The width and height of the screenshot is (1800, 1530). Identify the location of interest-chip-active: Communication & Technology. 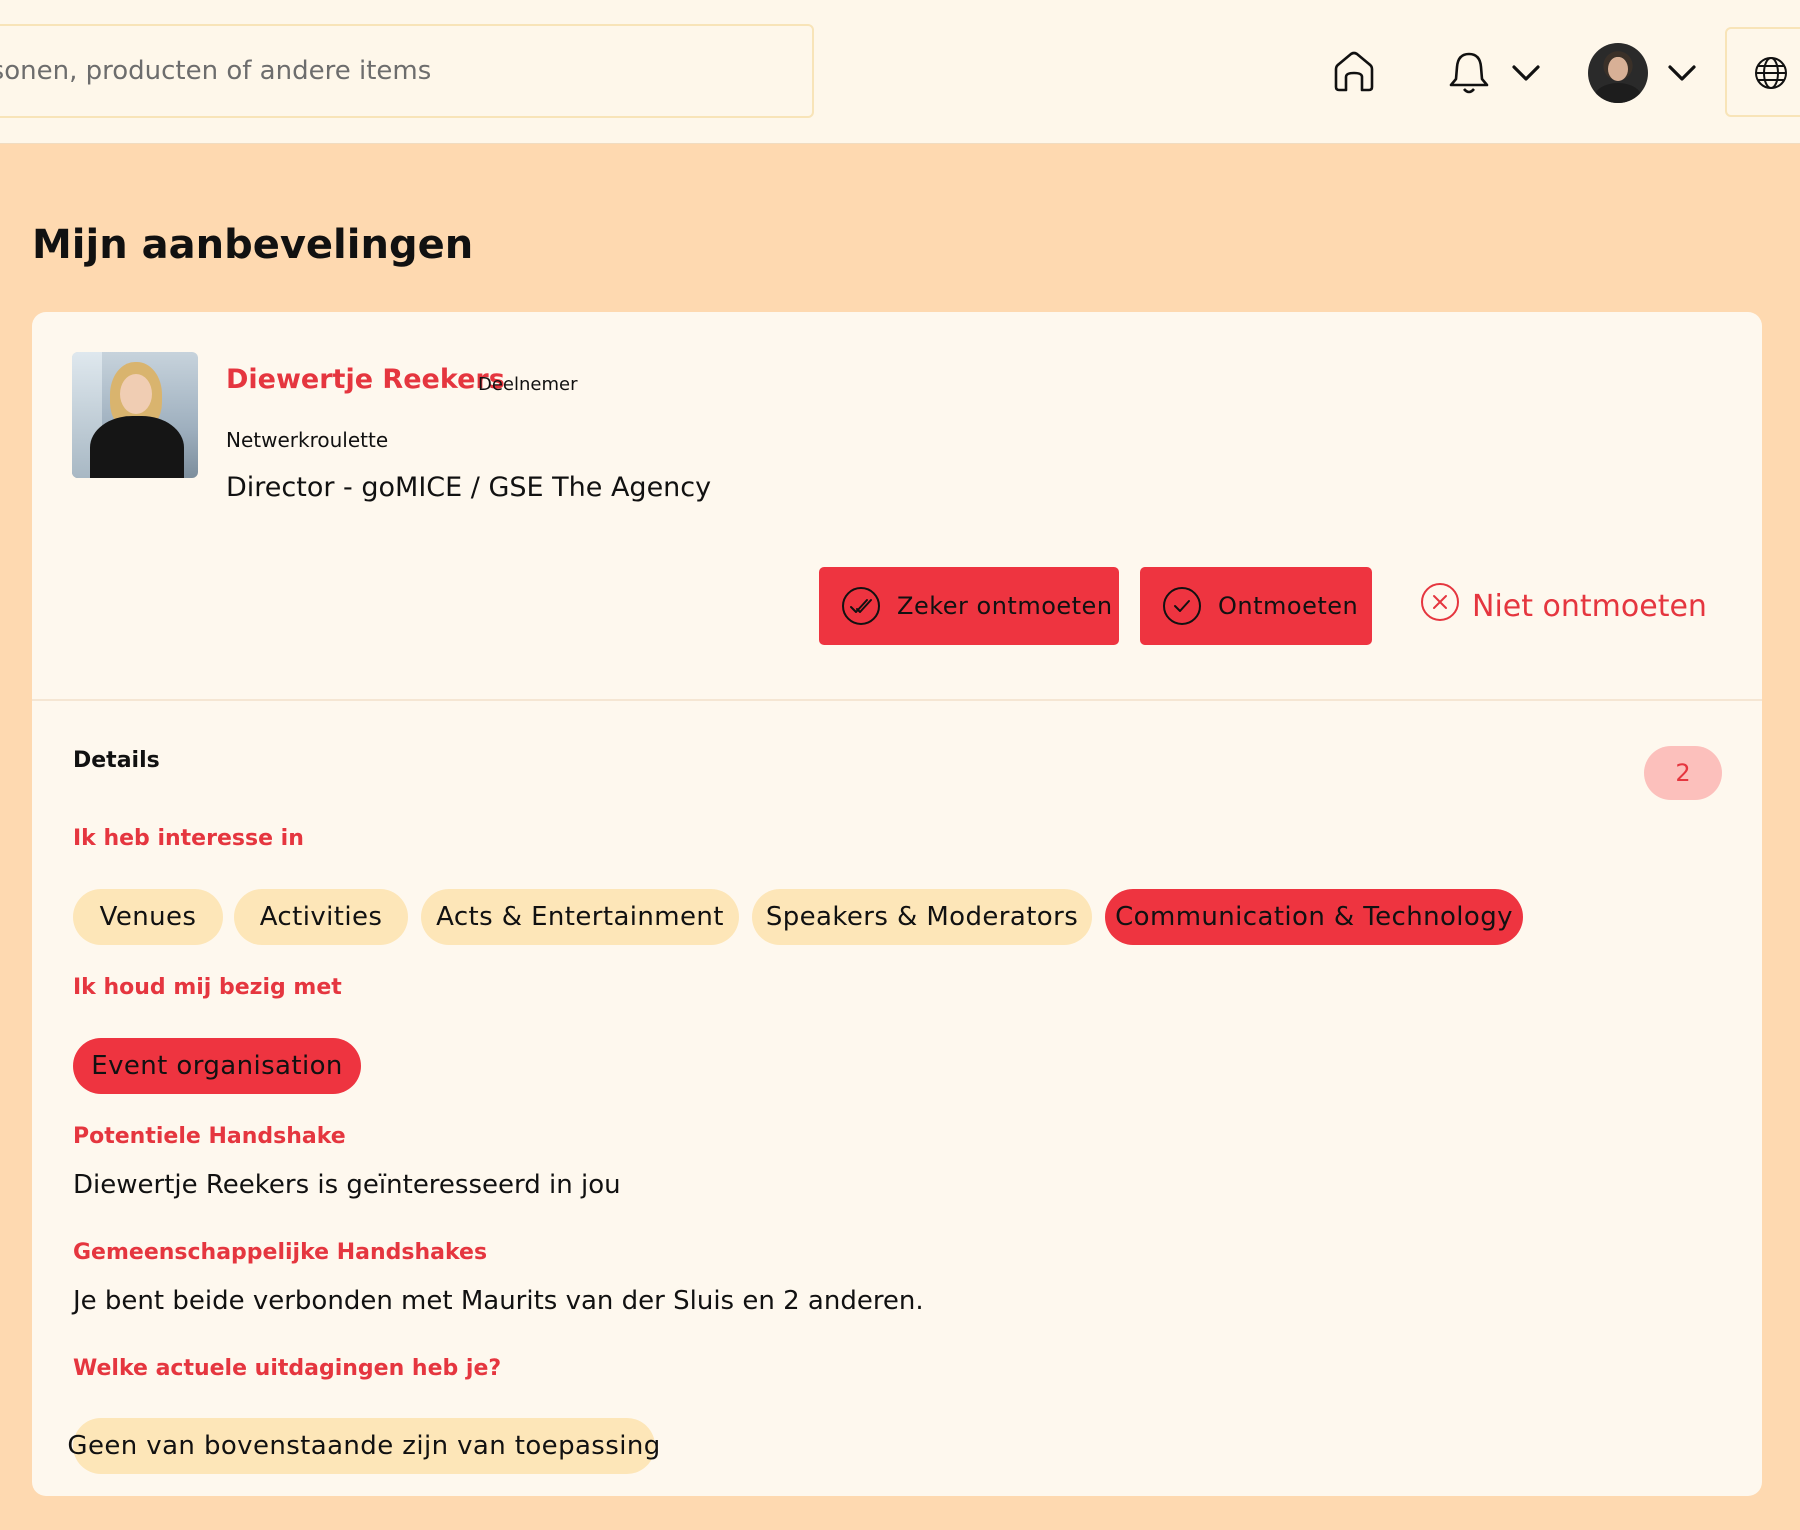
(1314, 917).